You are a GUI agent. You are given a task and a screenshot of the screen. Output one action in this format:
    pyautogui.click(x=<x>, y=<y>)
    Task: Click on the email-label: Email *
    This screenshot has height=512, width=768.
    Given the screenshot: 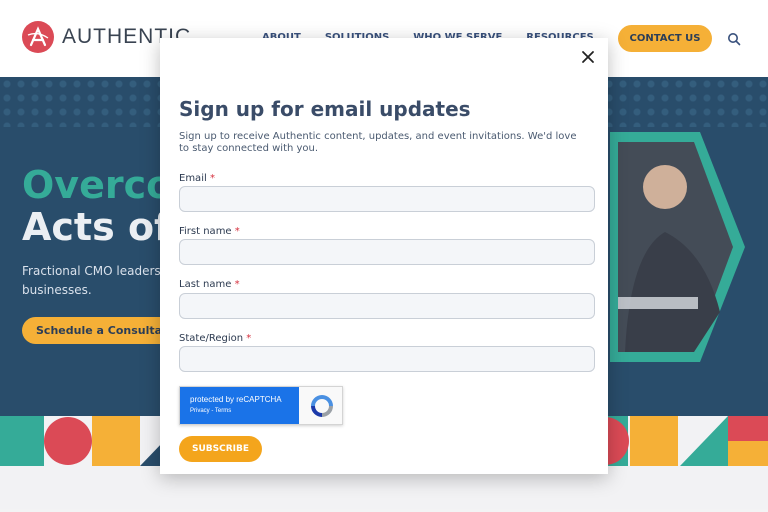 What is the action you would take?
    pyautogui.click(x=197, y=178)
    